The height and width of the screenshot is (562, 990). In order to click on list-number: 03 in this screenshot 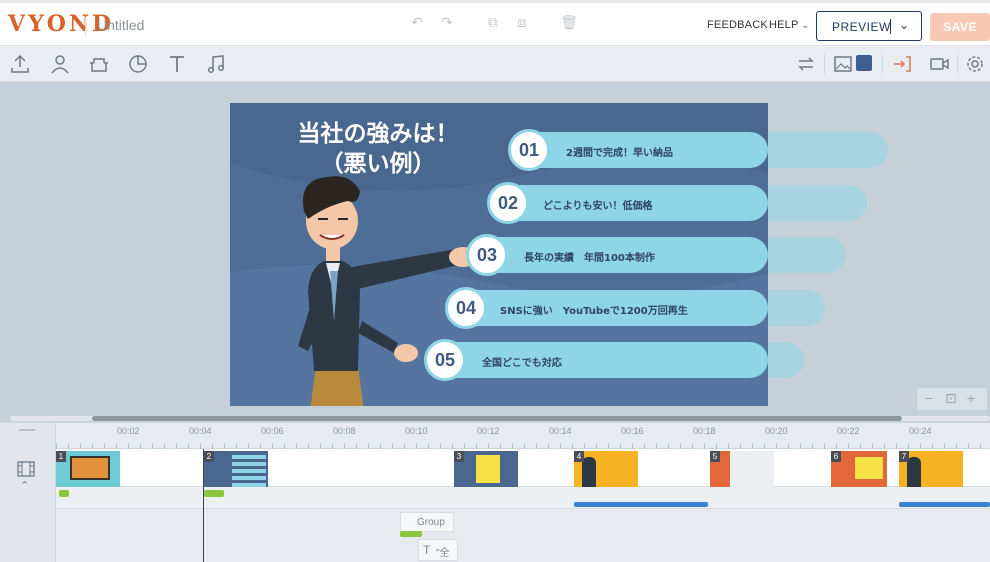, I will do `click(487, 255)`.